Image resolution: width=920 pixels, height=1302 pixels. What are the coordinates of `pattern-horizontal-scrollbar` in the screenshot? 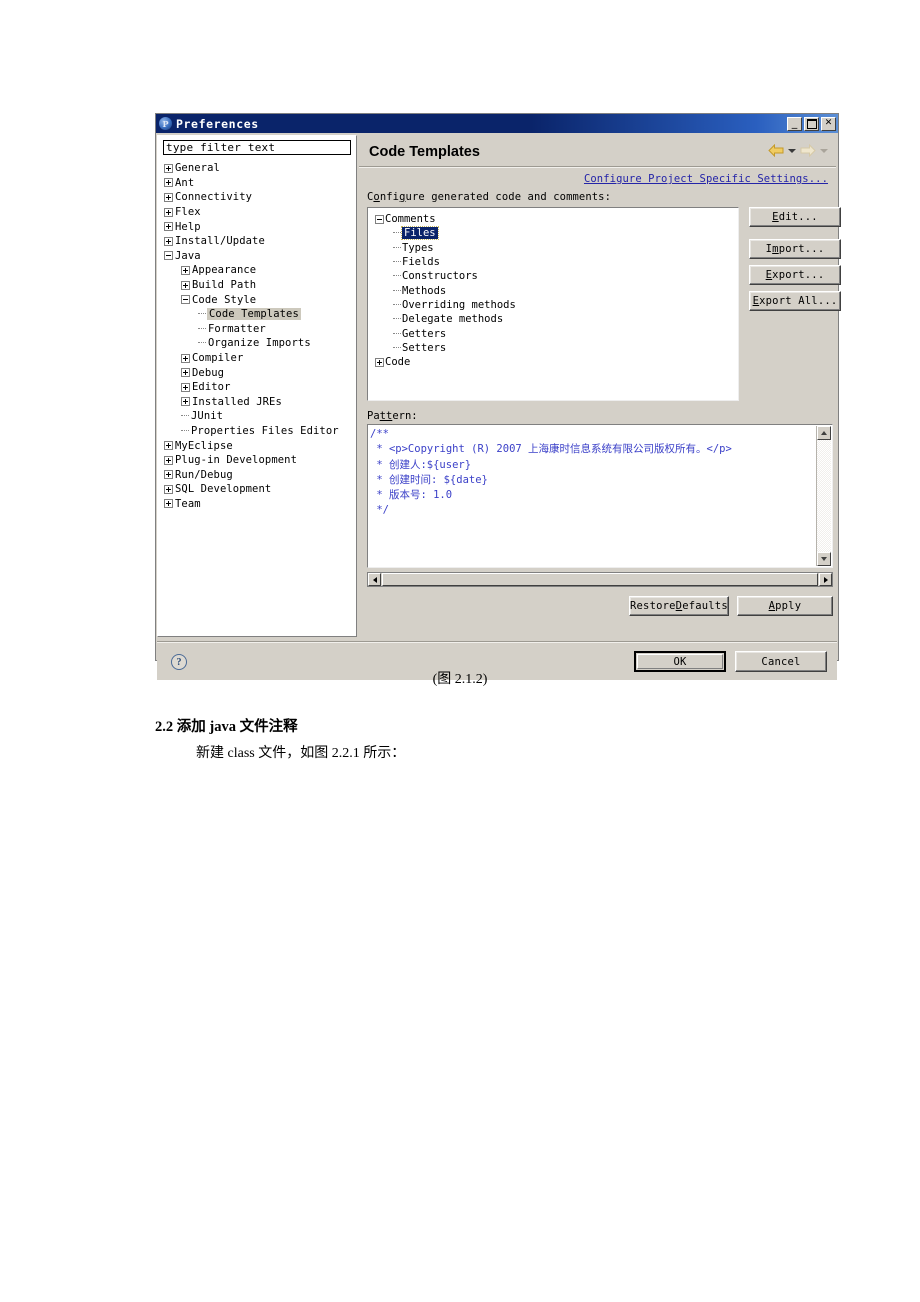 It's located at (600, 579).